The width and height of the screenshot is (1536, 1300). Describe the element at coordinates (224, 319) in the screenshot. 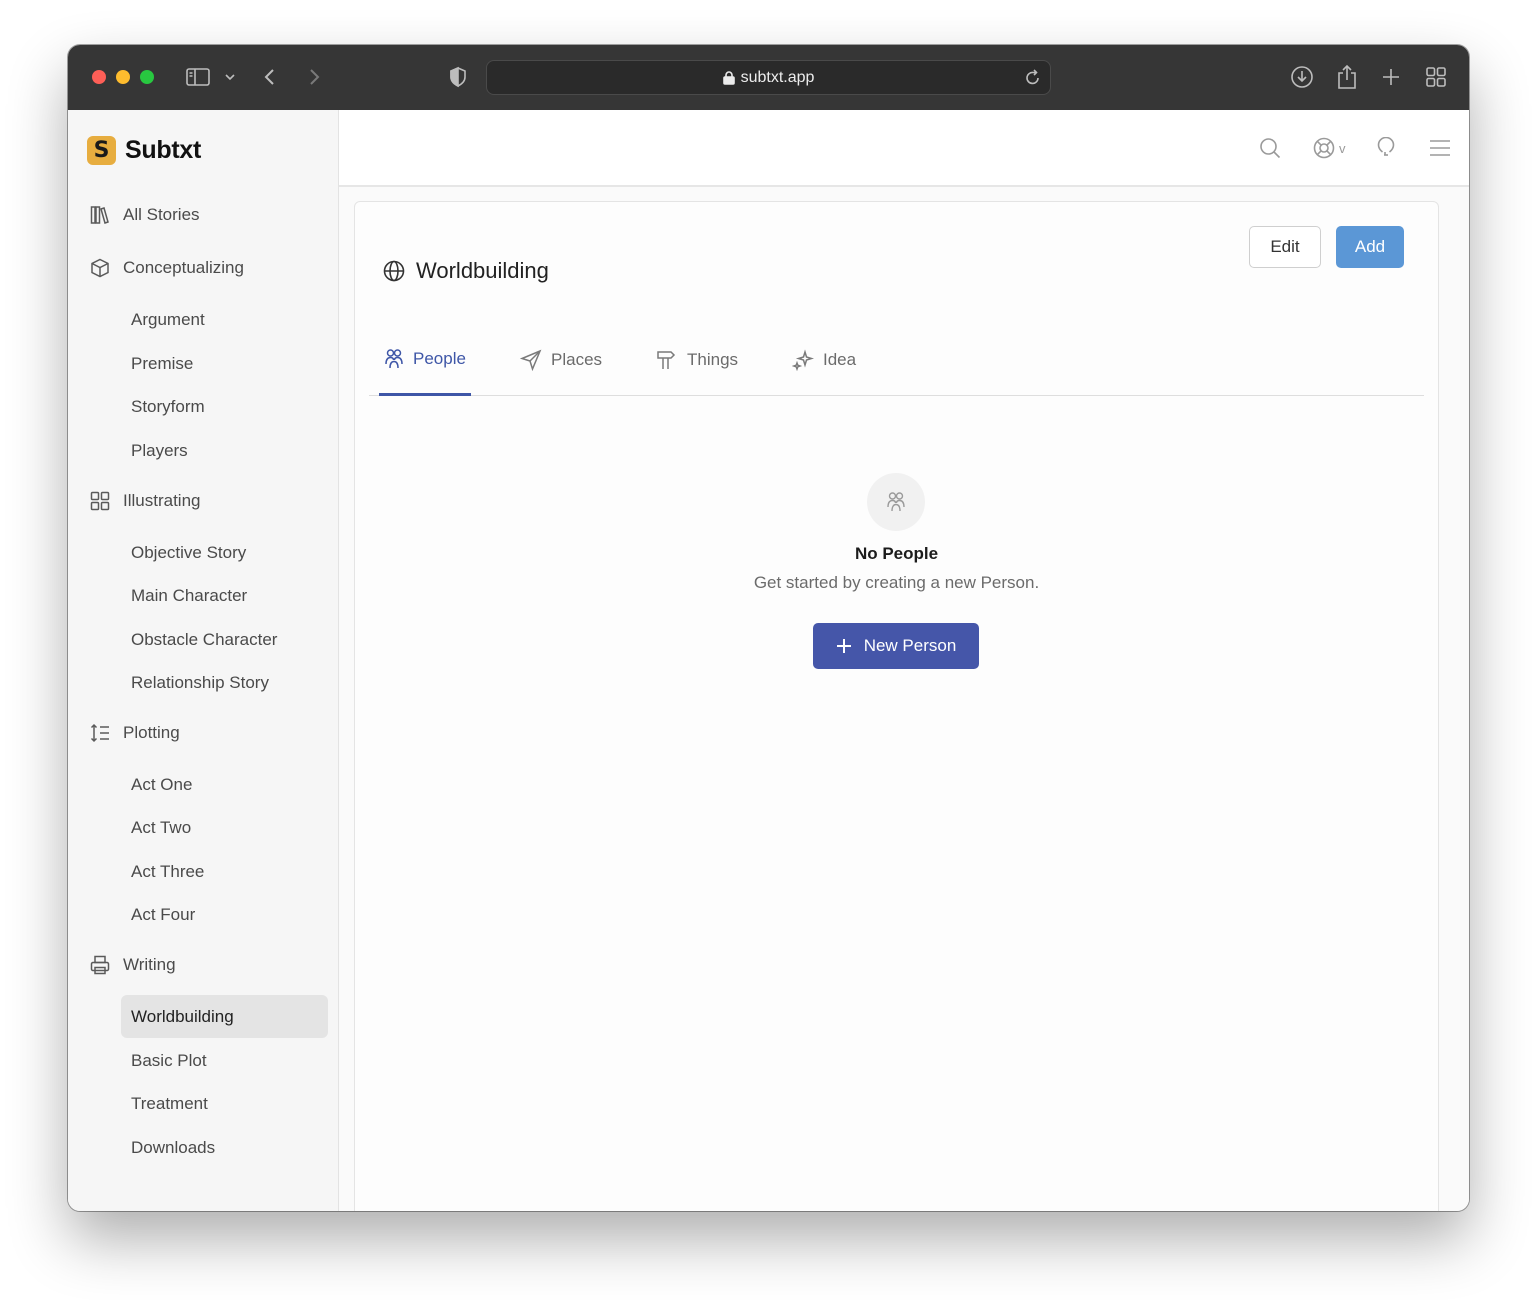

I see `sidebar-item-argument: Argument` at that location.